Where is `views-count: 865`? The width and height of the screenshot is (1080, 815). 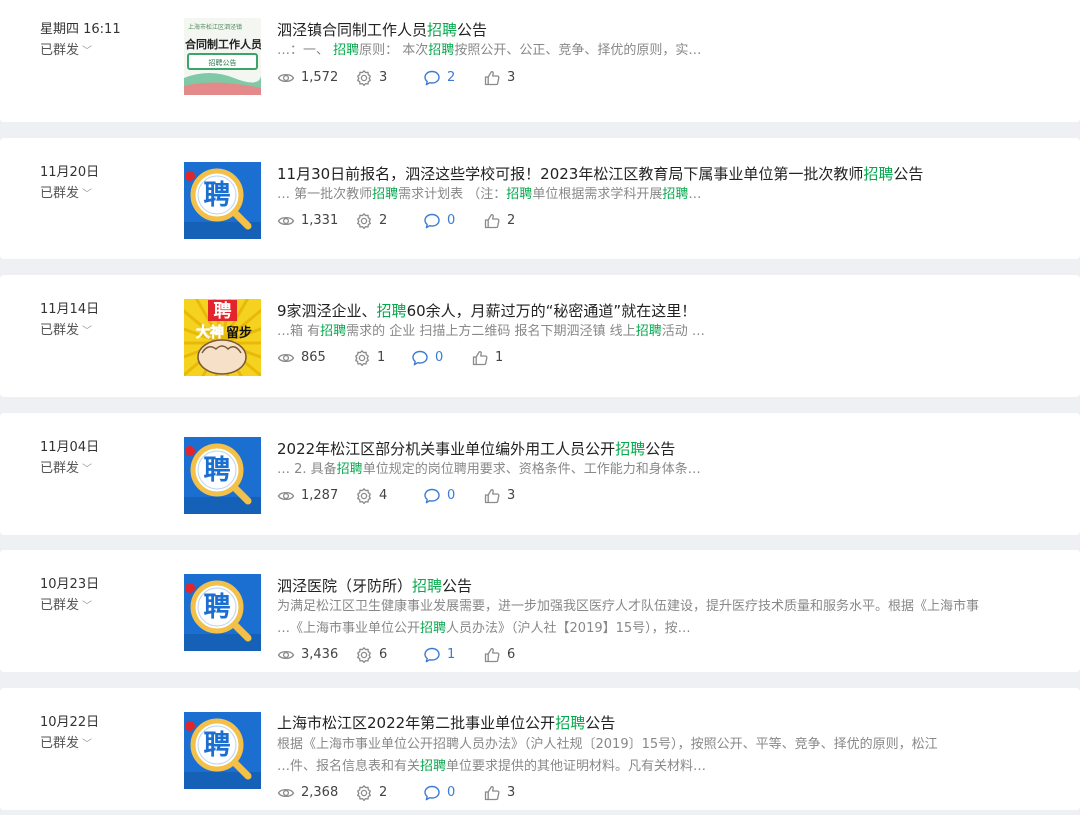
views-count: 865 is located at coordinates (313, 357).